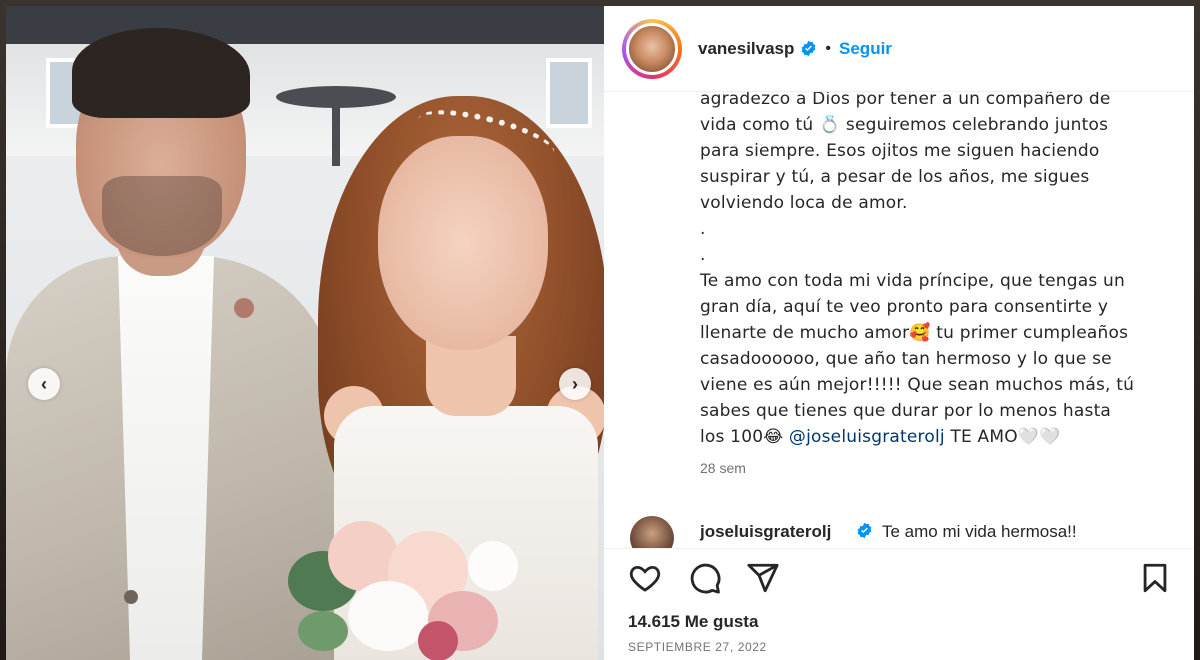  What do you see at coordinates (705, 578) in the screenshot?
I see `comment-bubble-icon` at bounding box center [705, 578].